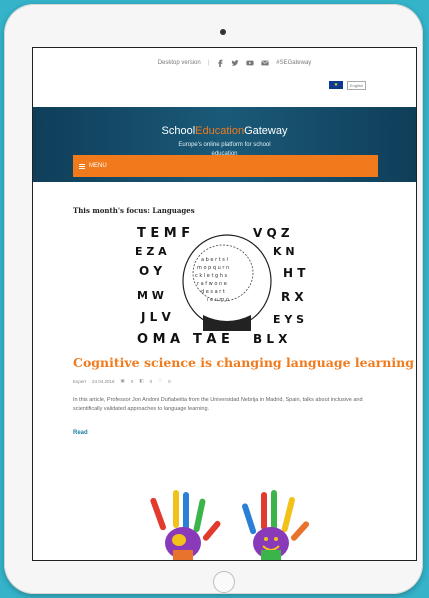 This screenshot has height=598, width=429. Describe the element at coordinates (270, 339) in the screenshot. I see `svg-text: B L X` at that location.